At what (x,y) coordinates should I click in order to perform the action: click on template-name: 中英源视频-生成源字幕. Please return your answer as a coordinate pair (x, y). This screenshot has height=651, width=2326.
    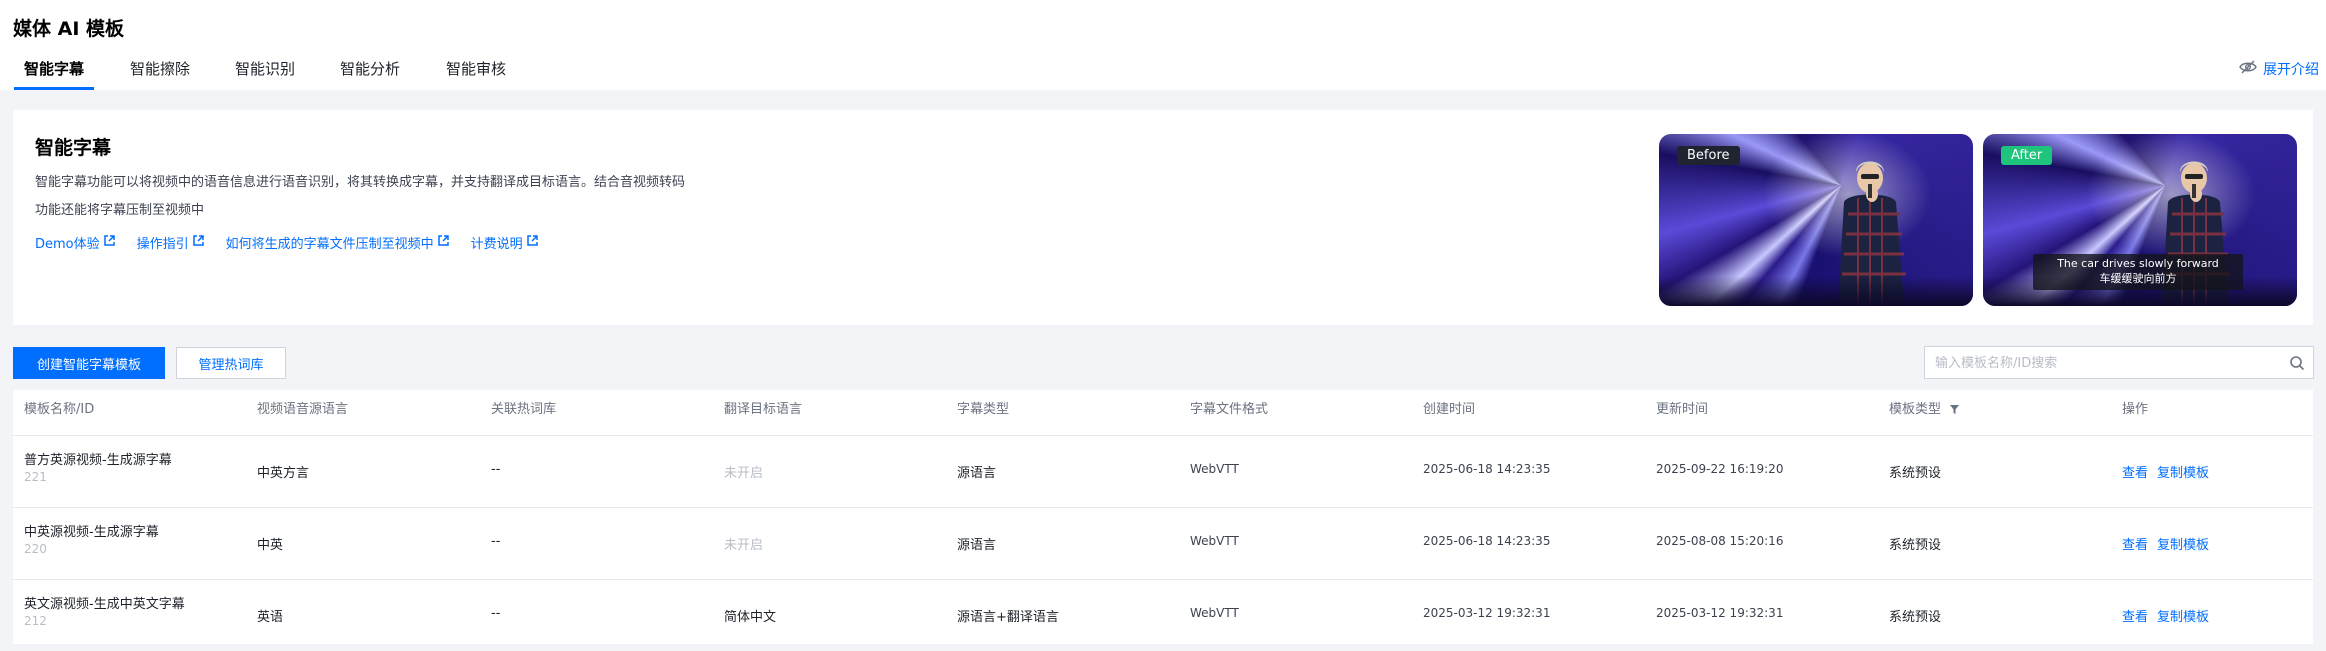
    Looking at the image, I should click on (91, 532).